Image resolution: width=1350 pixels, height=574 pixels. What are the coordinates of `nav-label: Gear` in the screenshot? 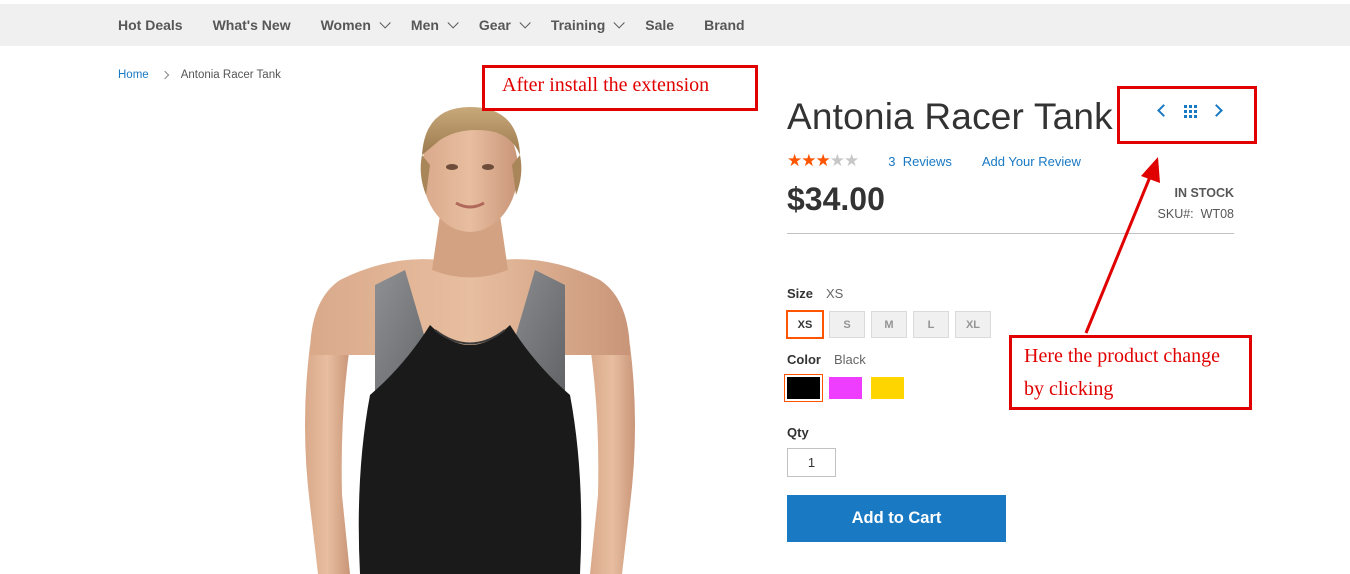 It's located at (494, 25).